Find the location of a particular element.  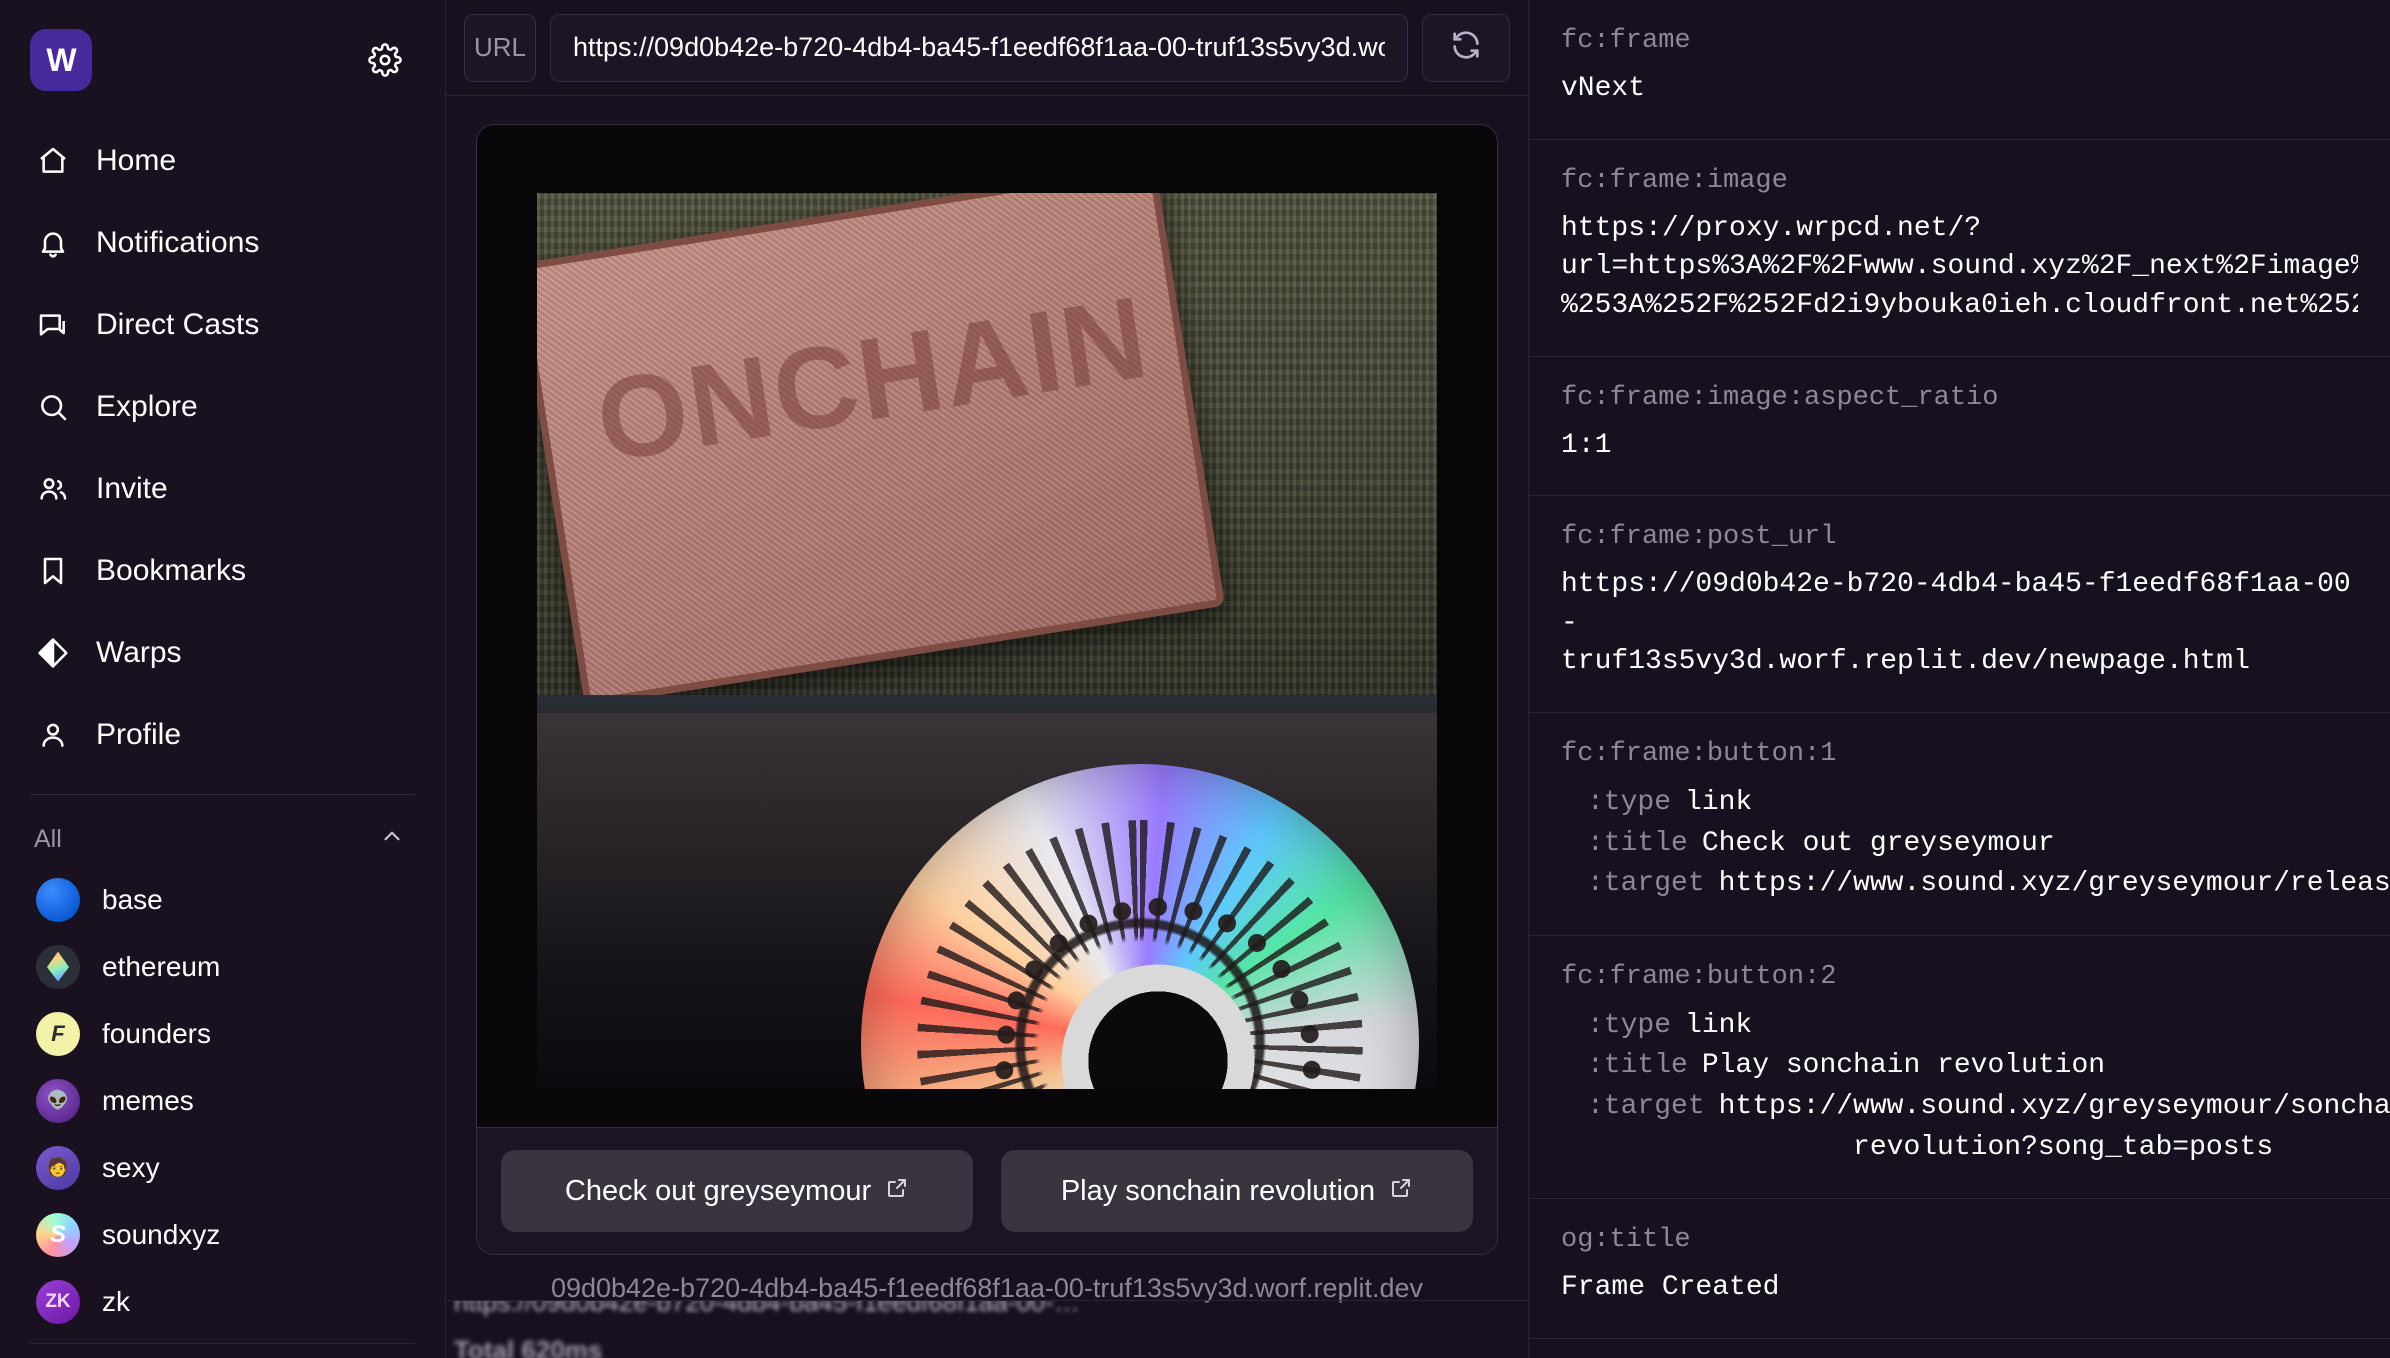

sidebar-item-label: Explore is located at coordinates (147, 406).